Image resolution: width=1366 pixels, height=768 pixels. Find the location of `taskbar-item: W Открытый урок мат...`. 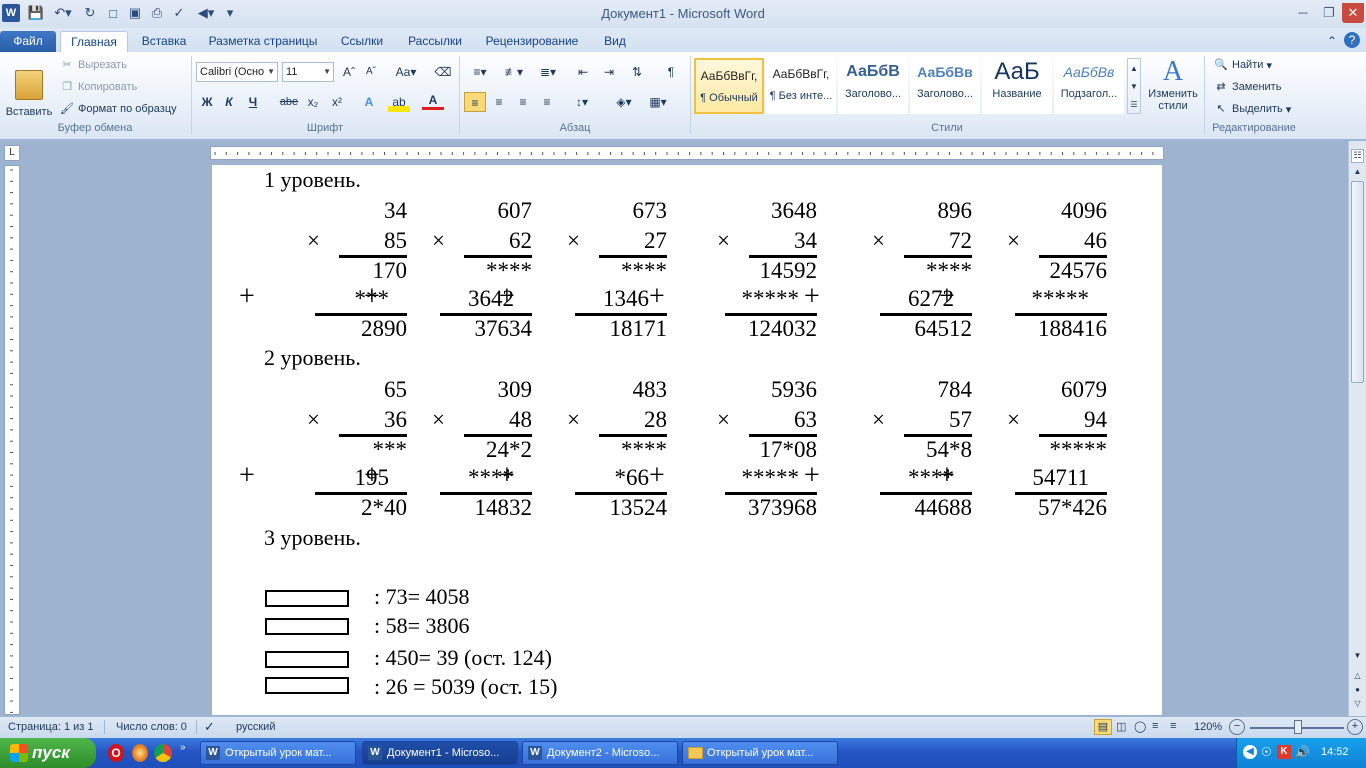

taskbar-item: W Открытый урок мат... is located at coordinates (278, 753).